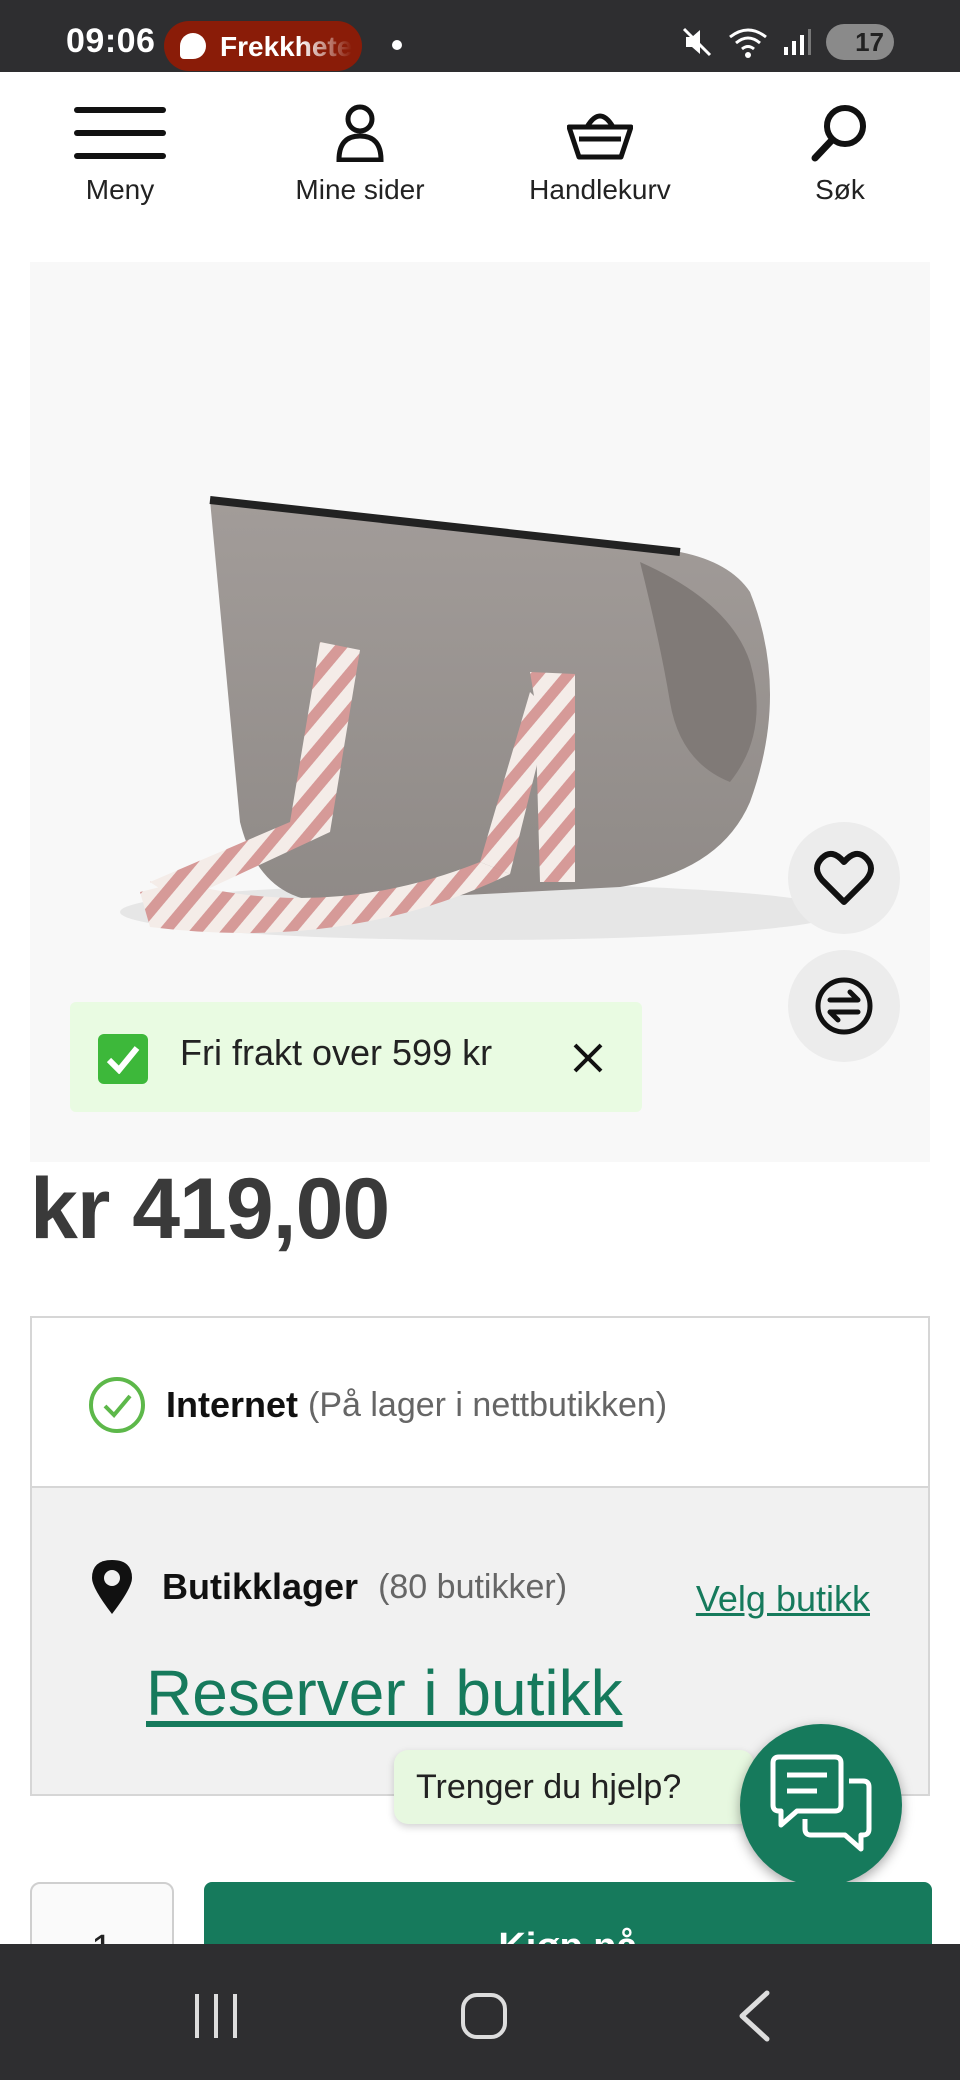  I want to click on nav-cart-label: Handlekurv, so click(600, 189).